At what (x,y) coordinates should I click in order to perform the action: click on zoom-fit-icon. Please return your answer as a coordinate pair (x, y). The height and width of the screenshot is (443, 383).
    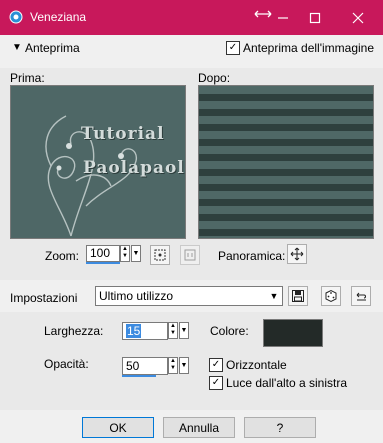
    Looking at the image, I should click on (160, 255).